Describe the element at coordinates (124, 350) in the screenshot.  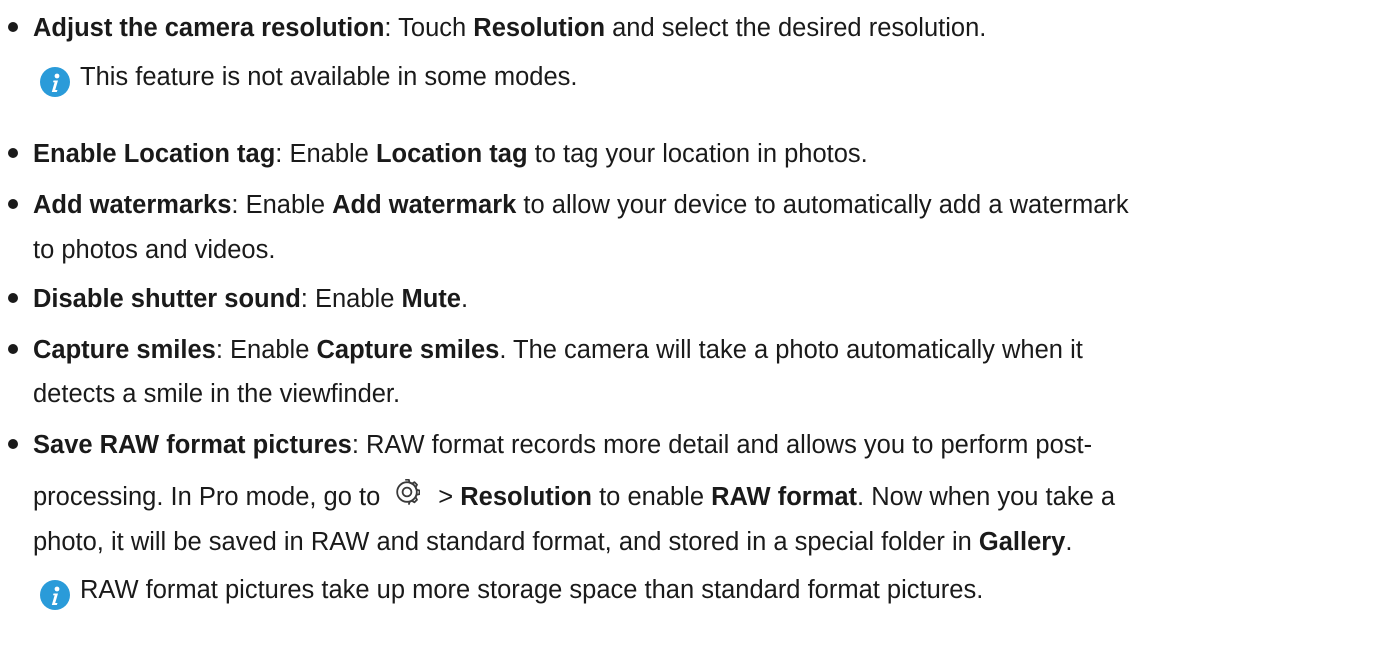
I see `item-title: Capture smiles` at that location.